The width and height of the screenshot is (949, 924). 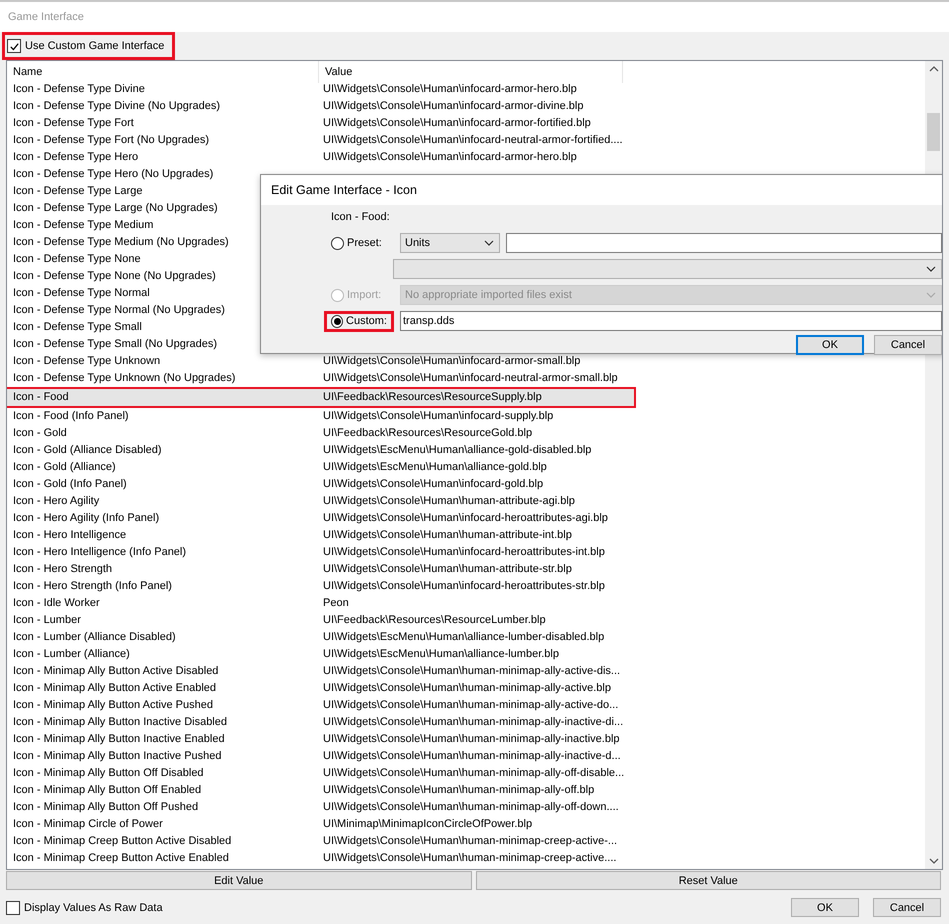 I want to click on value-cell-text: UI\Widgets\EscMenu\Human\alliance-gold.blp, so click(x=434, y=467).